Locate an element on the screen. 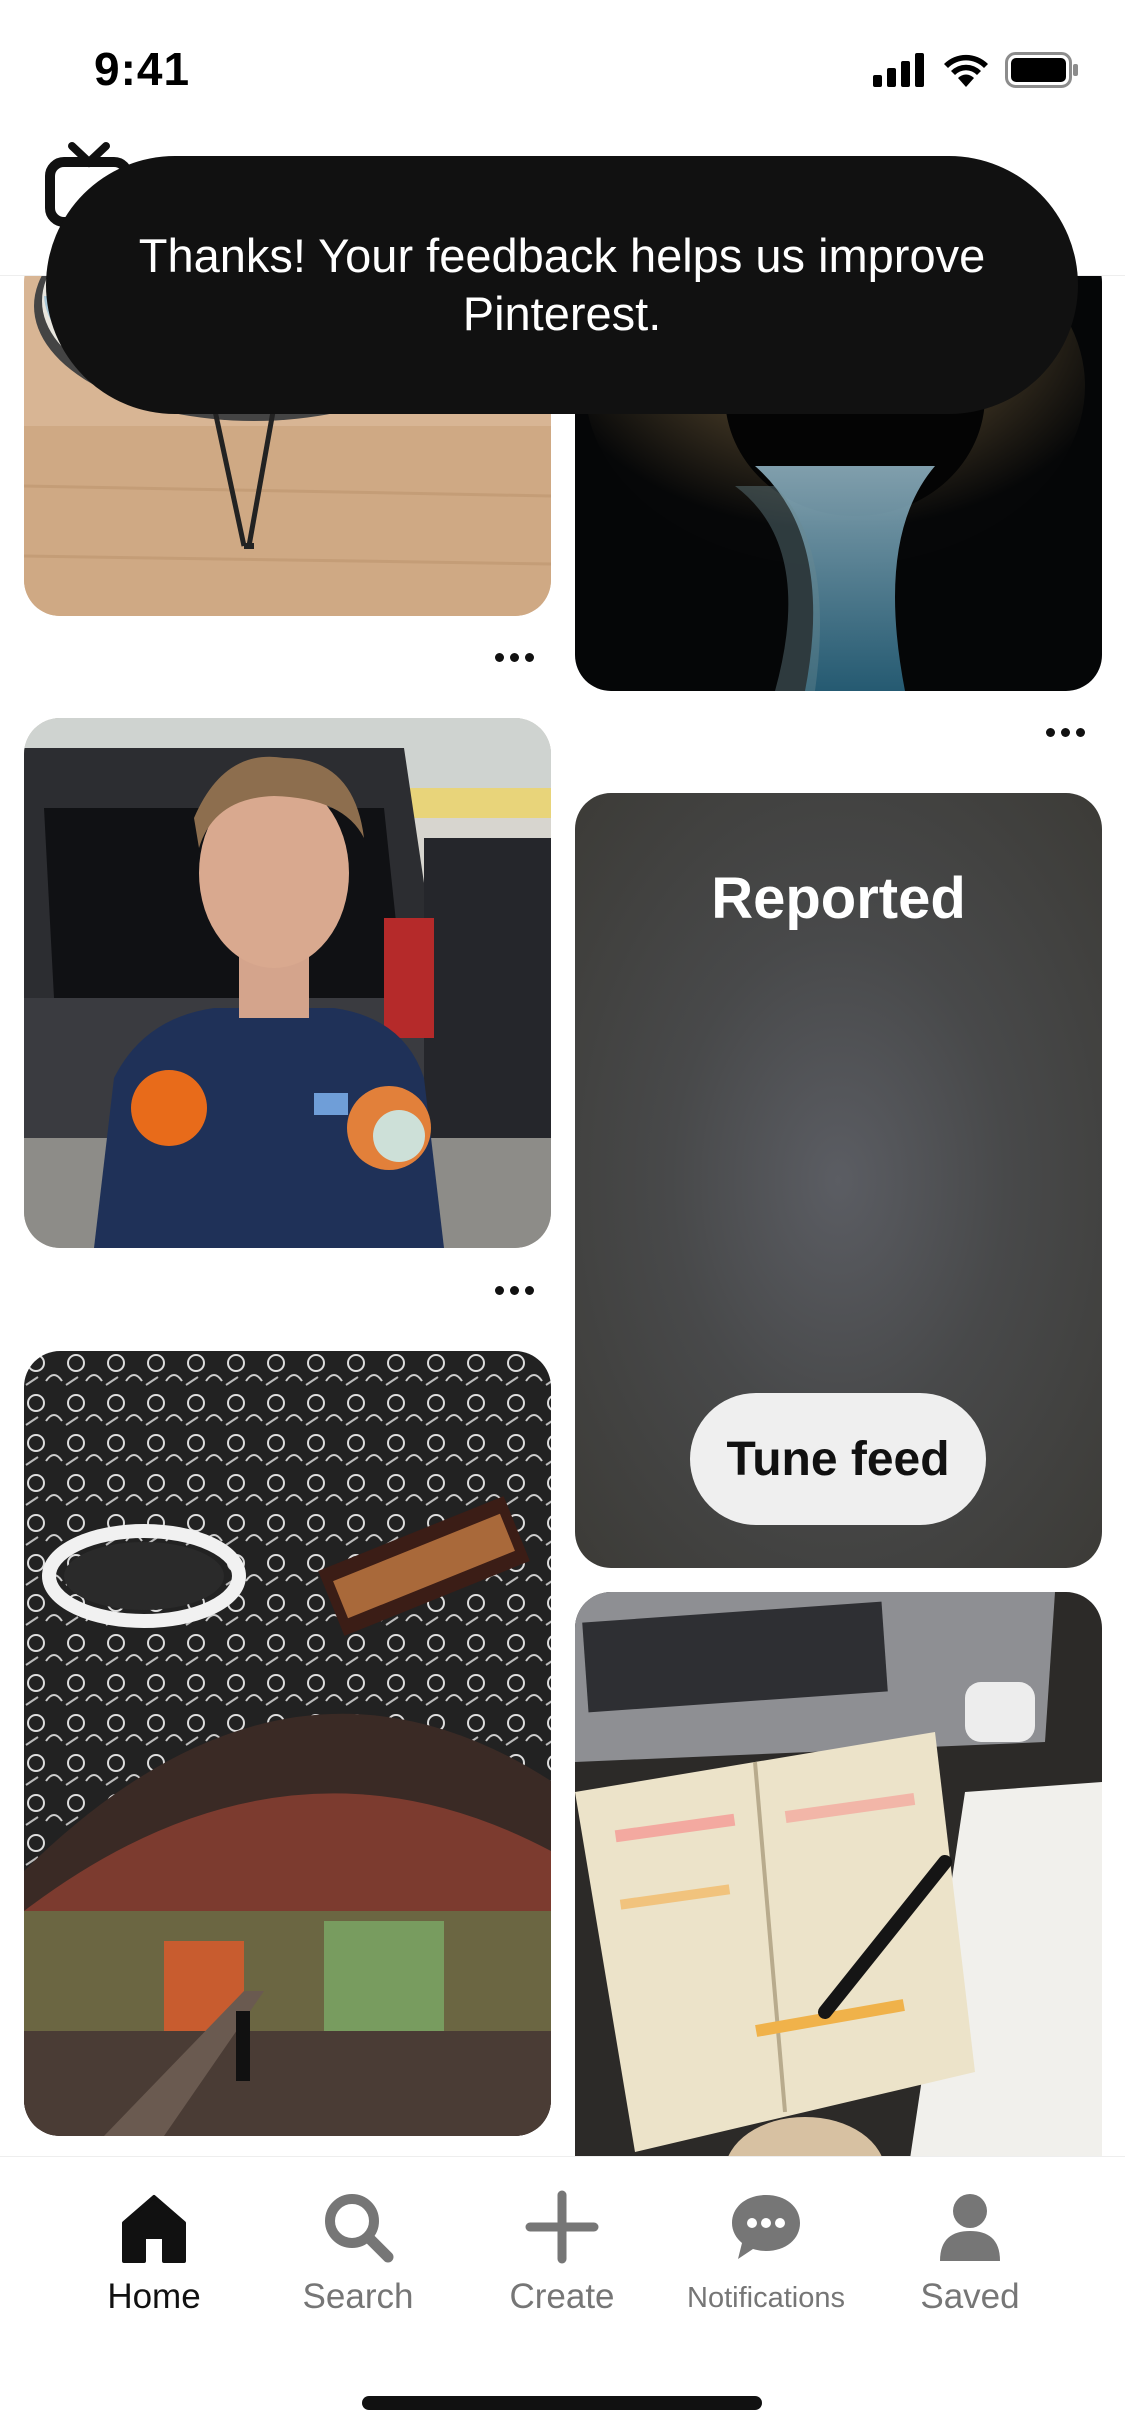  home-icon is located at coordinates (154, 2229).